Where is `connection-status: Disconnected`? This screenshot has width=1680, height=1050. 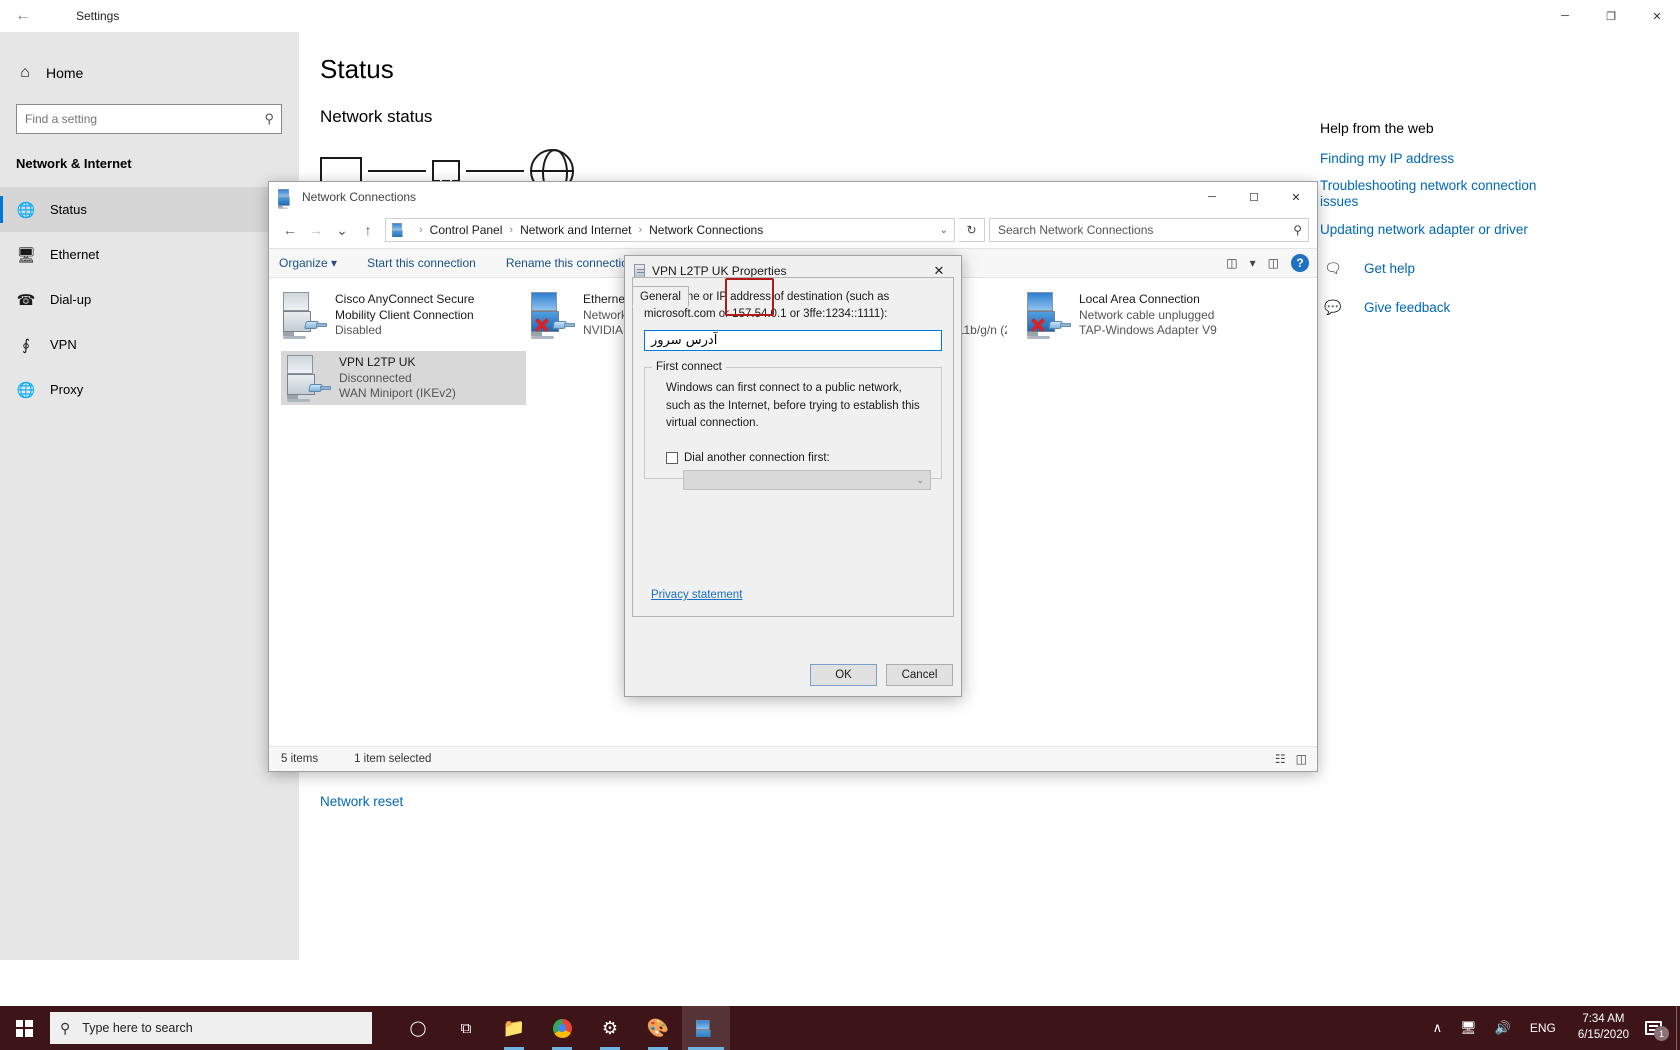
connection-status: Disconnected is located at coordinates (375, 377).